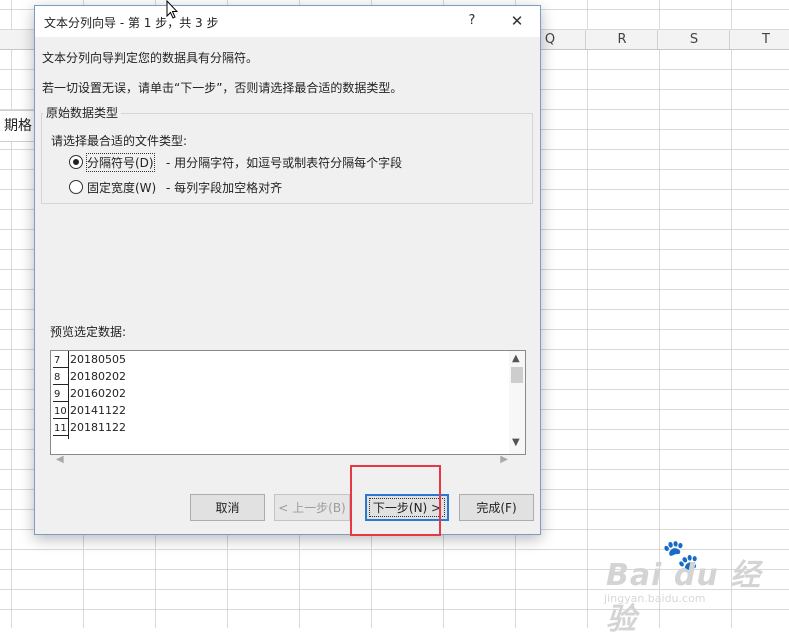 This screenshot has width=789, height=638. What do you see at coordinates (312, 507) in the screenshot?
I see `back-button: < 上一步(B)` at bounding box center [312, 507].